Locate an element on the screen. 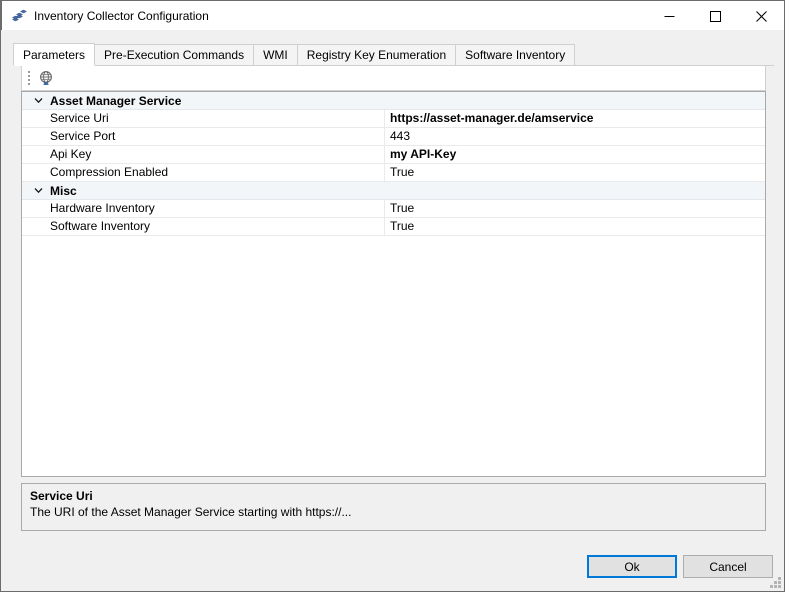  tab-parameters: Parameters is located at coordinates (54, 54).